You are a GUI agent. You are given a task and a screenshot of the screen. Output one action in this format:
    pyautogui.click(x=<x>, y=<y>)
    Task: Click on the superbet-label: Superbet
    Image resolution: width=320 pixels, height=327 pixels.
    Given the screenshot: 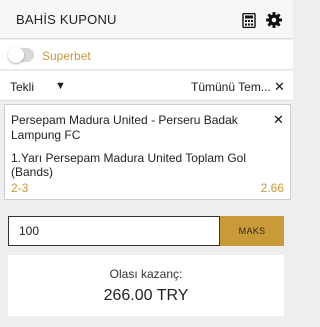 What is the action you would take?
    pyautogui.click(x=66, y=56)
    